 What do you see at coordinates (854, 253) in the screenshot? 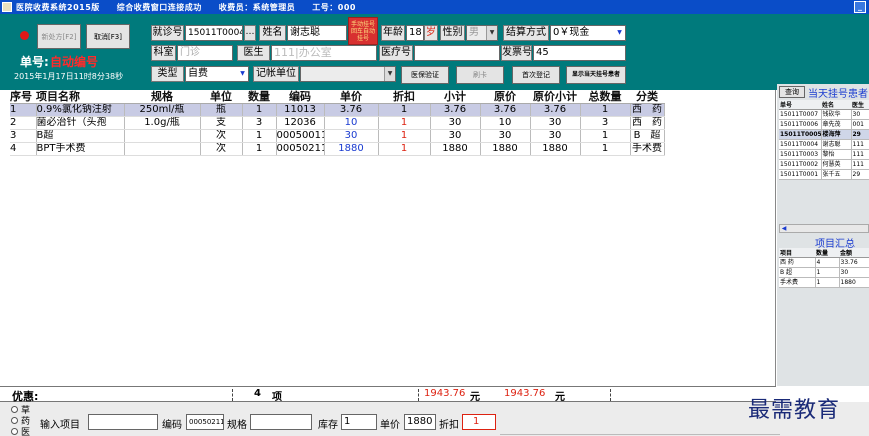
I see `col-header: 金额` at bounding box center [854, 253].